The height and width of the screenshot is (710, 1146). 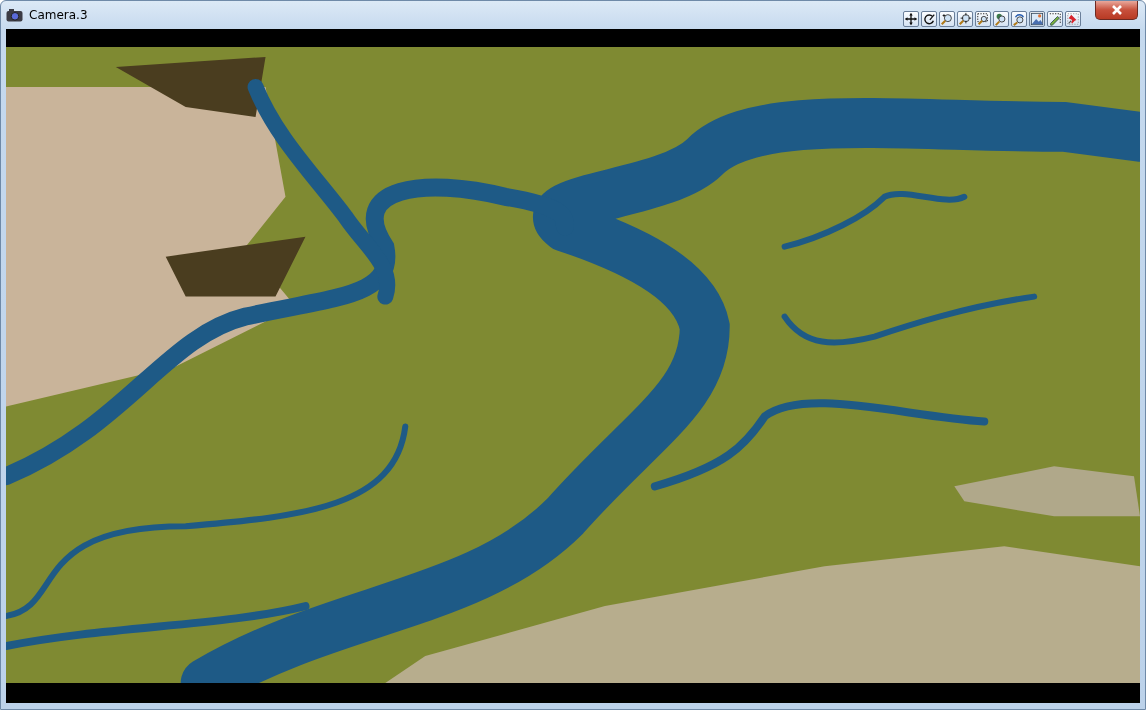 I want to click on zoom-region-button, so click(x=983, y=19).